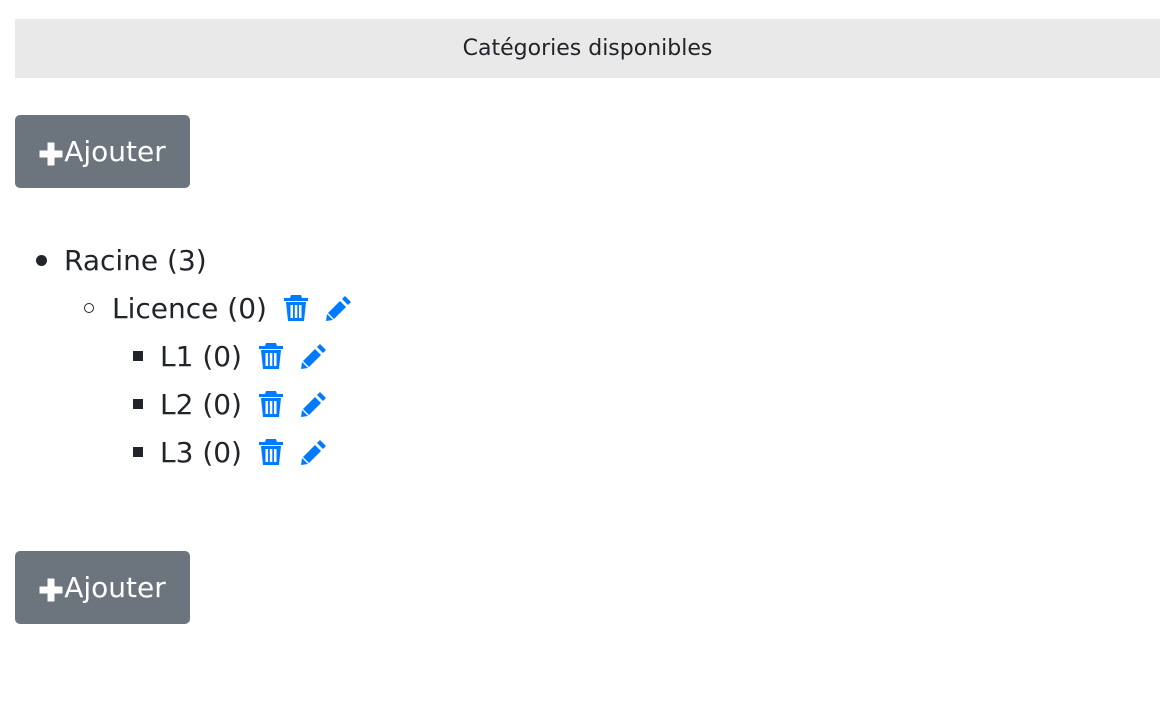 This screenshot has width=1168, height=705. What do you see at coordinates (135, 260) in the screenshot?
I see `tree-item-label: Racine (3)` at bounding box center [135, 260].